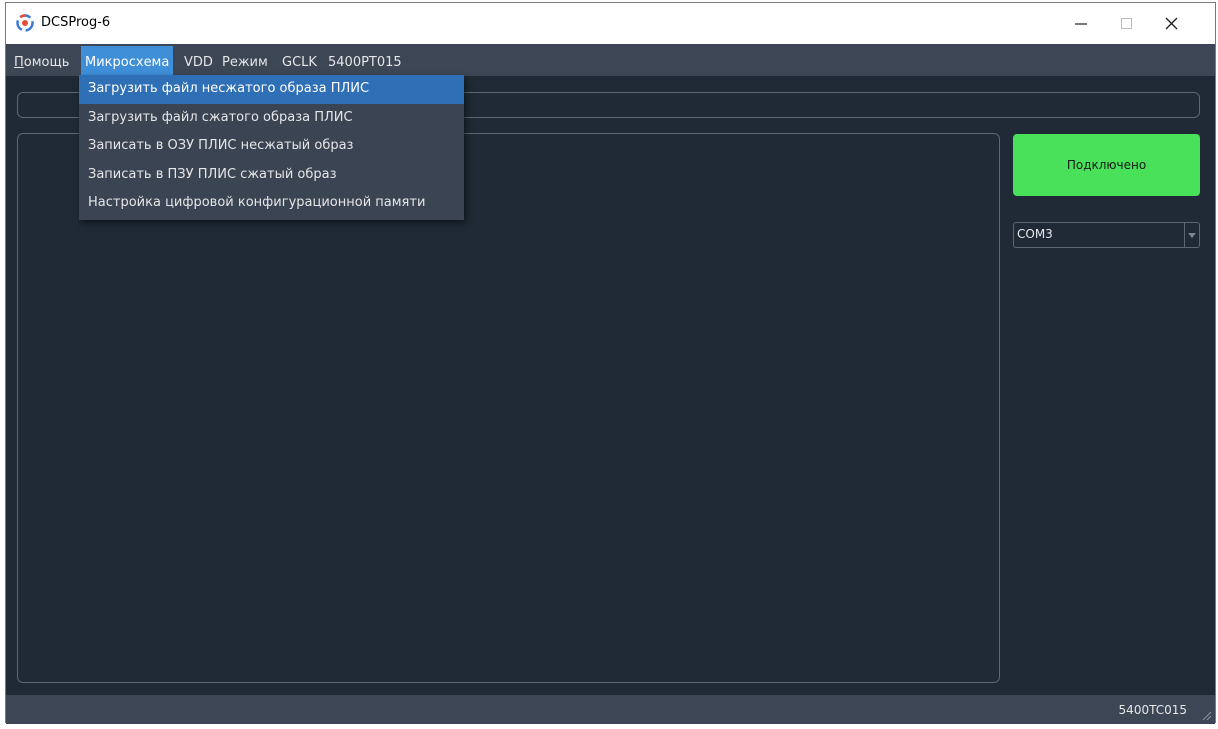  I want to click on connect-button: Подключено, so click(1106, 165).